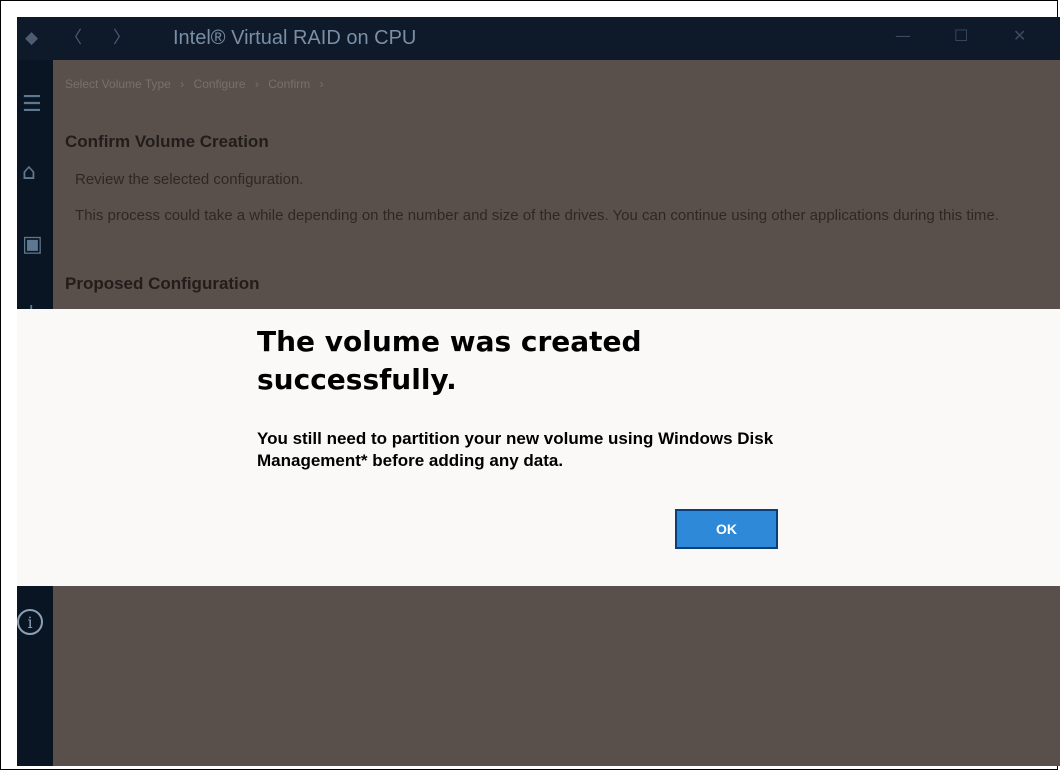 The width and height of the screenshot is (1060, 772). Describe the element at coordinates (32, 38) in the screenshot. I see `app-logo-icon: ◆` at that location.